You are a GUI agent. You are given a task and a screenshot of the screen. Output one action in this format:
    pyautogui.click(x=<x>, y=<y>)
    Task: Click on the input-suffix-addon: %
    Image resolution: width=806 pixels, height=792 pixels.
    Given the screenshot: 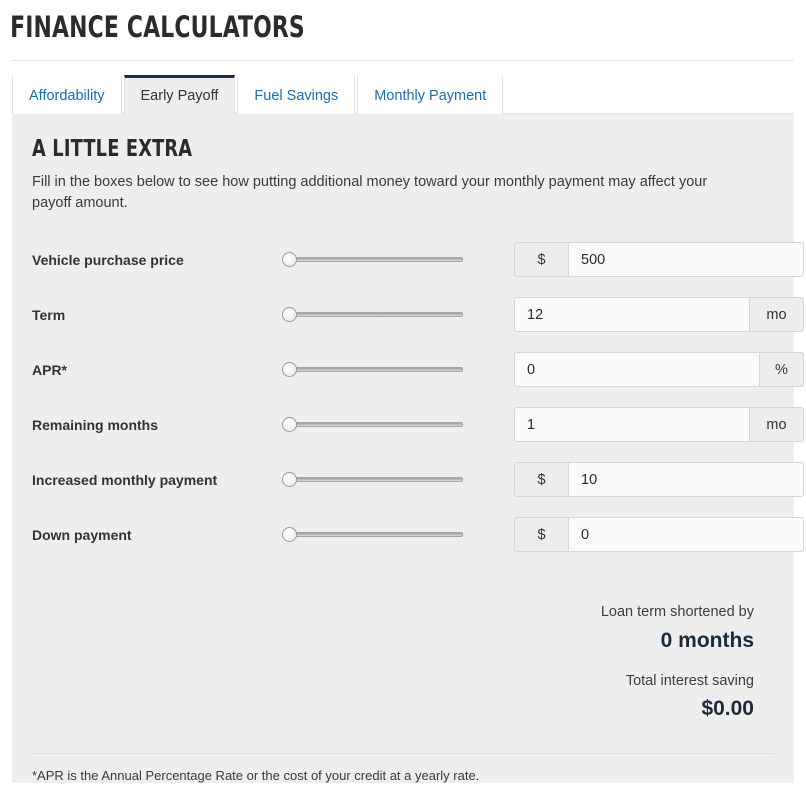 What is the action you would take?
    pyautogui.click(x=782, y=370)
    